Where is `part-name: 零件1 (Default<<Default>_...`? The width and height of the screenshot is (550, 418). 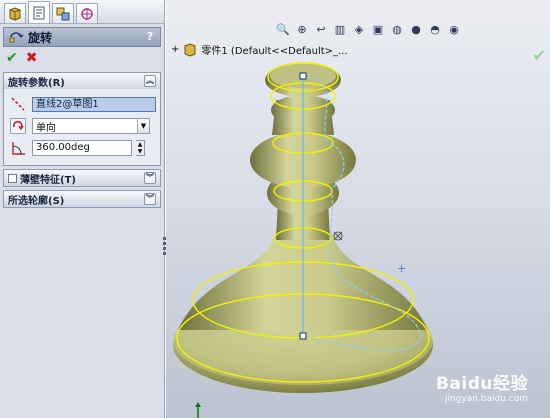 part-name: 零件1 (Default<<Default>_... is located at coordinates (274, 49).